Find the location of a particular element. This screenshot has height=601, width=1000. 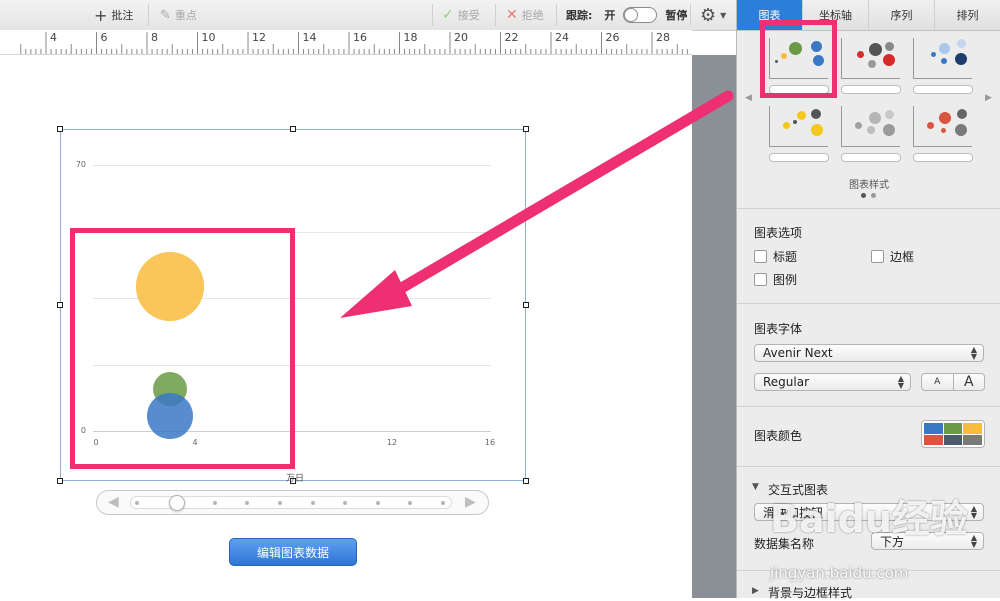

watermark: Baidu经验 jingyan.baidu.com is located at coordinates (875, 538).